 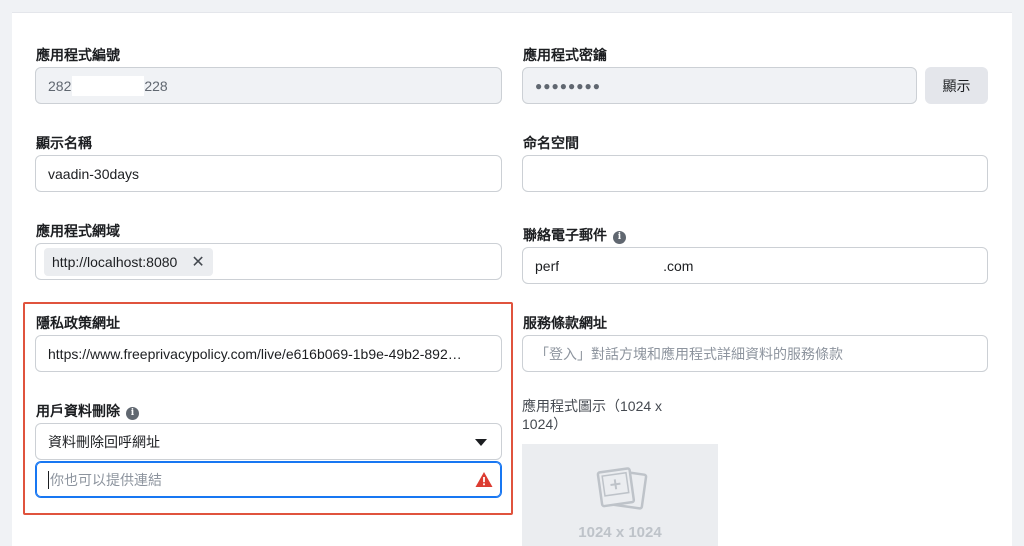 What do you see at coordinates (755, 353) in the screenshot?
I see `terms-url-input: 「登入」對話方塊和應用程式詳細資料的服務條款` at bounding box center [755, 353].